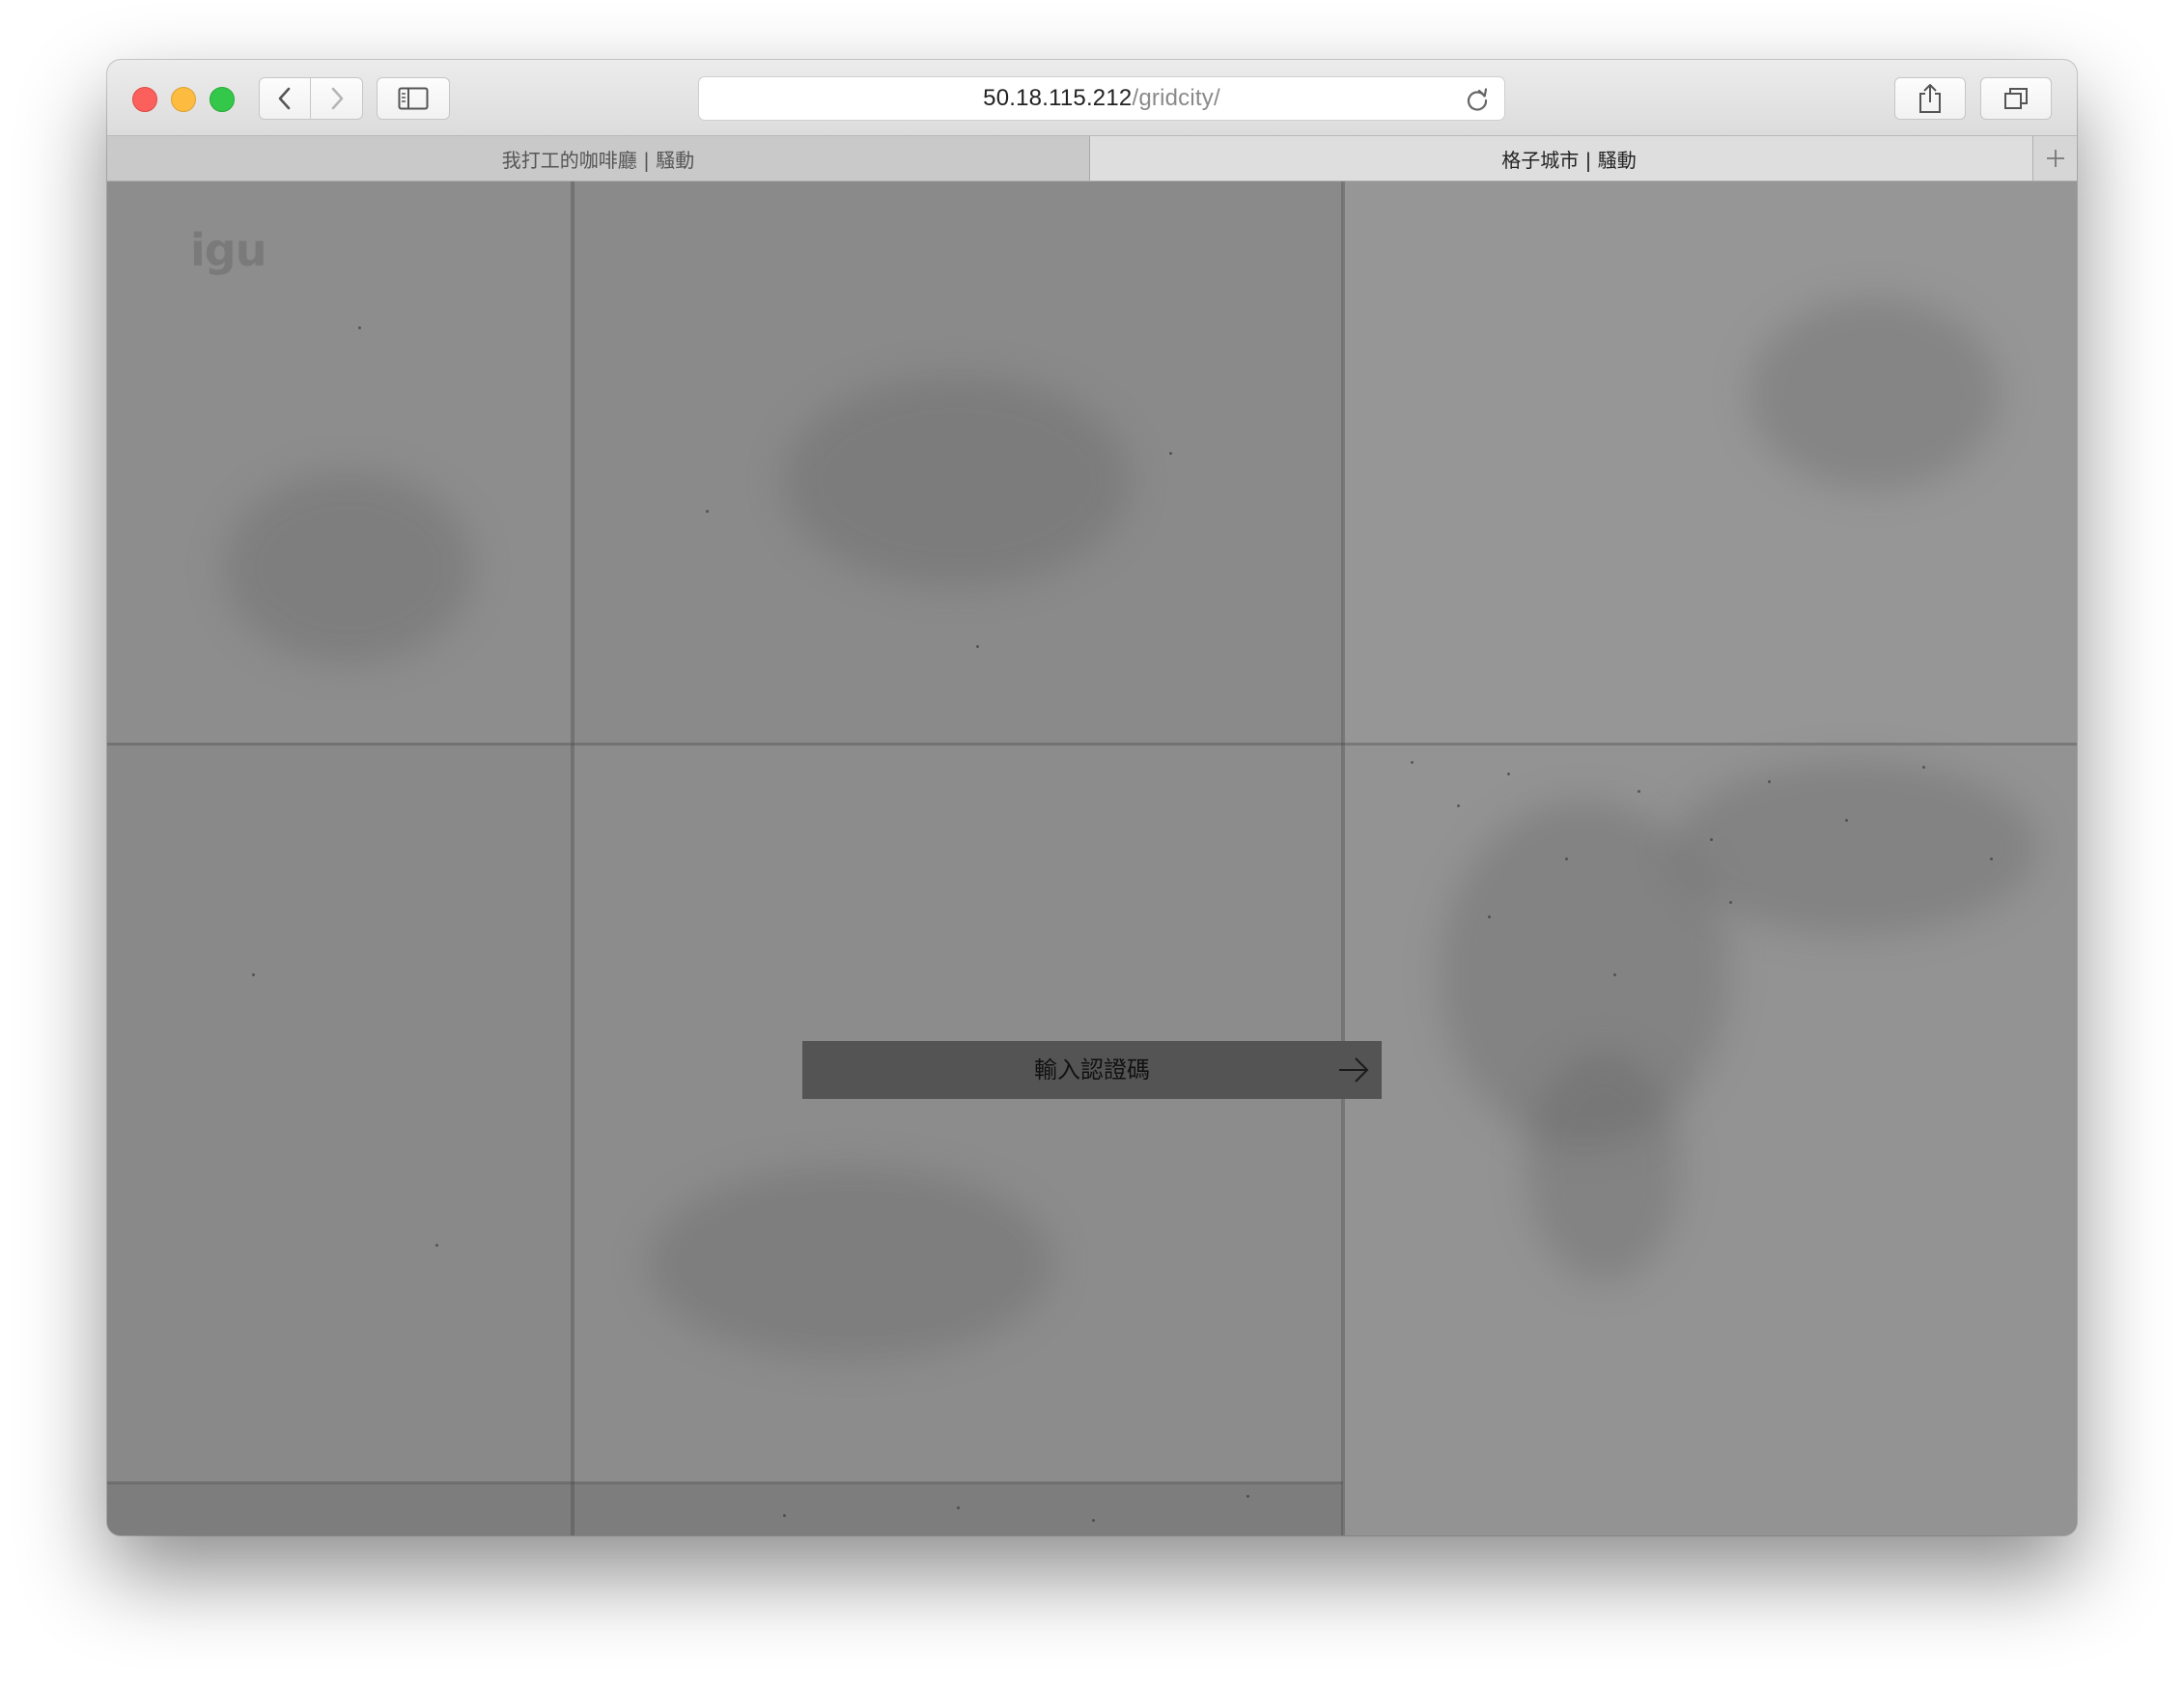 The height and width of the screenshot is (1688, 2184). I want to click on auth-code-input, so click(1092, 1070).